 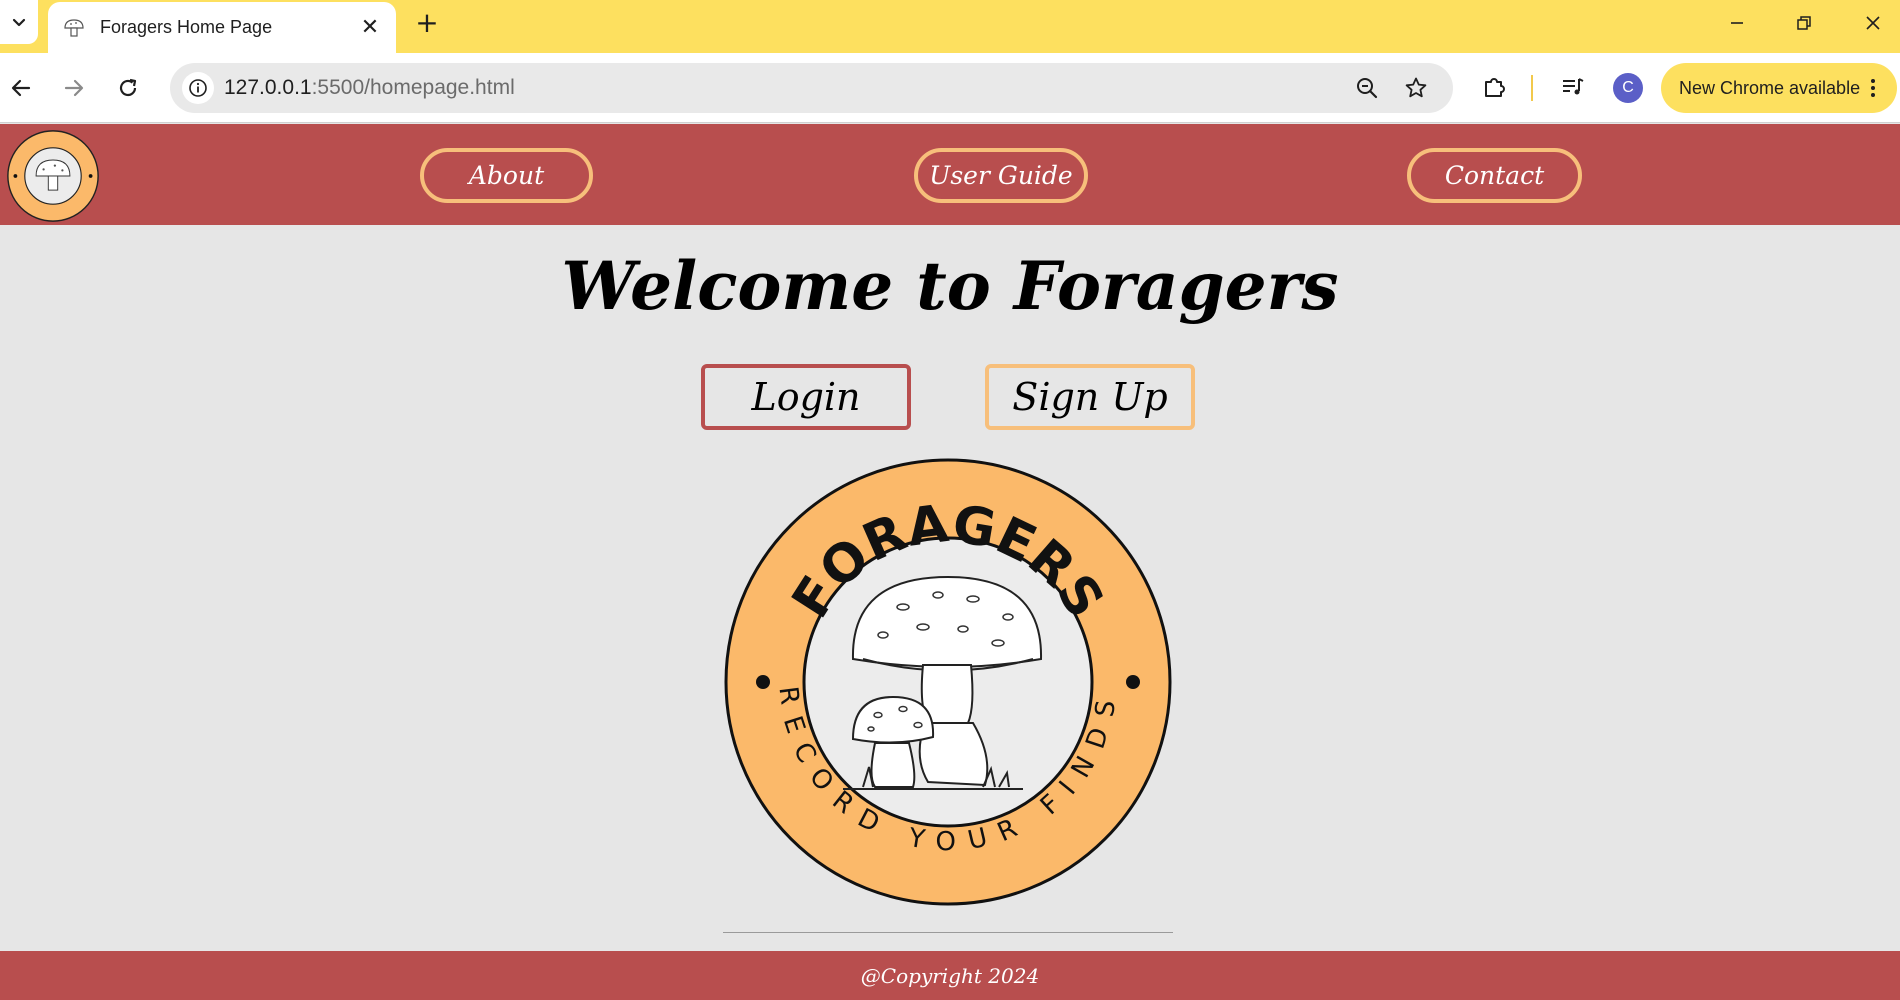 I want to click on back-arrow-icon, so click(x=21, y=88).